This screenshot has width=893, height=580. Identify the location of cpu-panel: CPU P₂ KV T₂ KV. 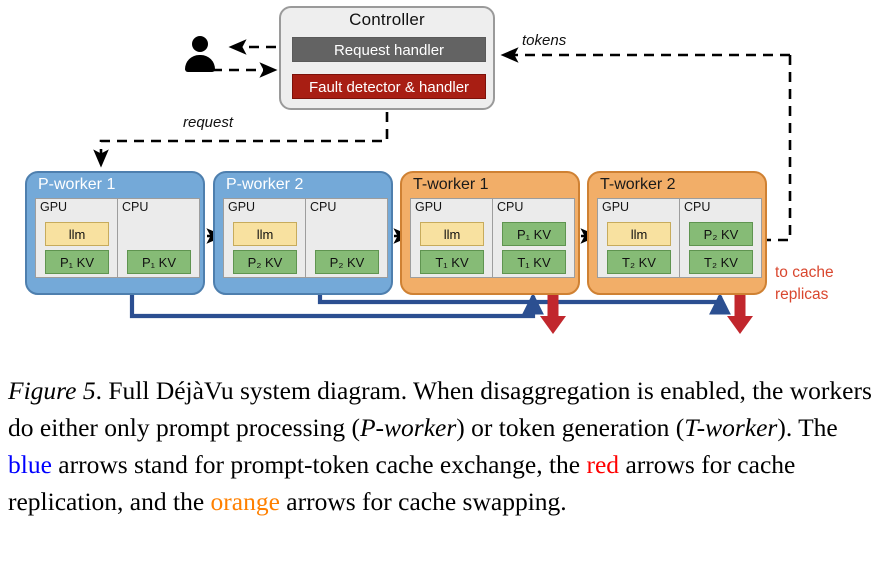
(720, 238).